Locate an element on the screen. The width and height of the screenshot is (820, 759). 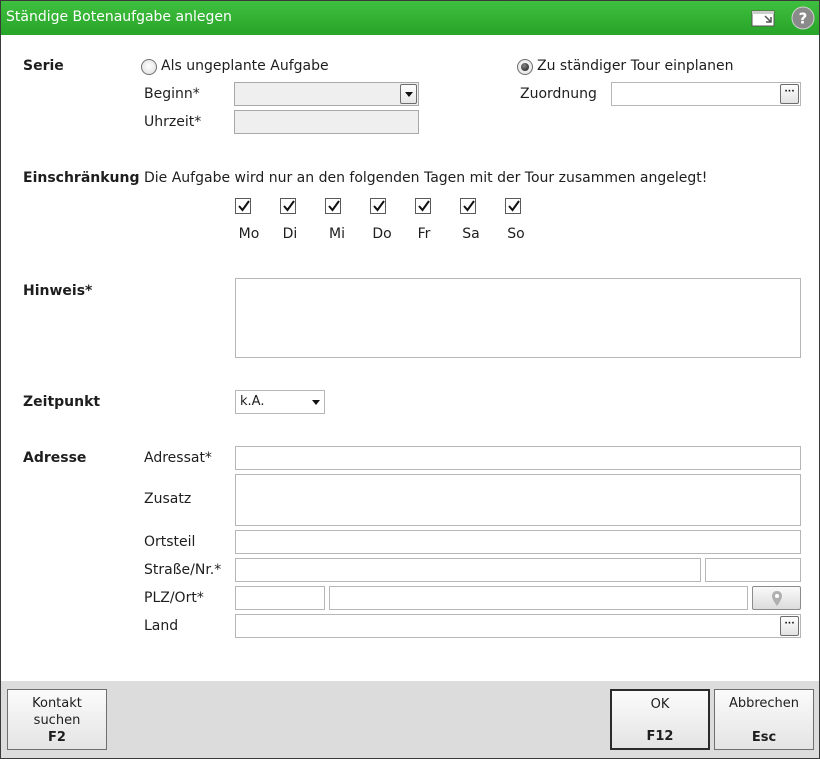
day-checkbox-mo is located at coordinates (243, 206).